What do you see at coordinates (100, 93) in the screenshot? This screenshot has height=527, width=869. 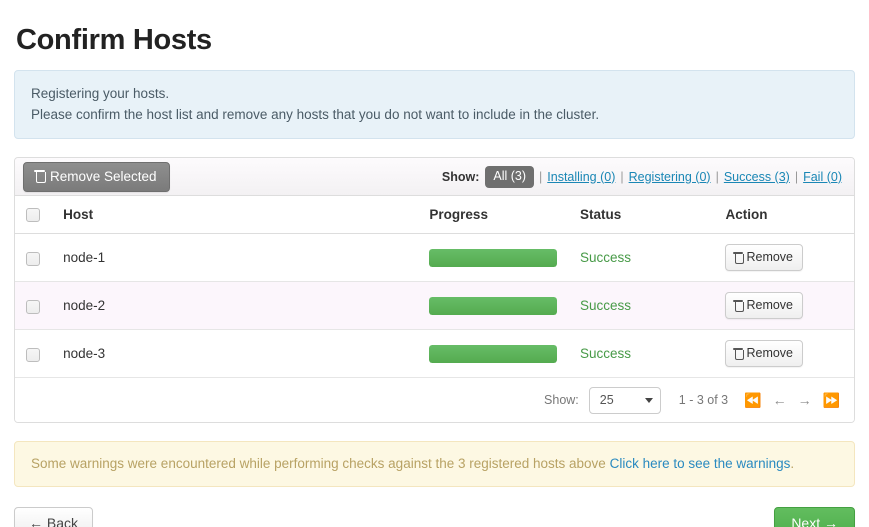 I see `info-alert-line-1: Registering your hosts.` at bounding box center [100, 93].